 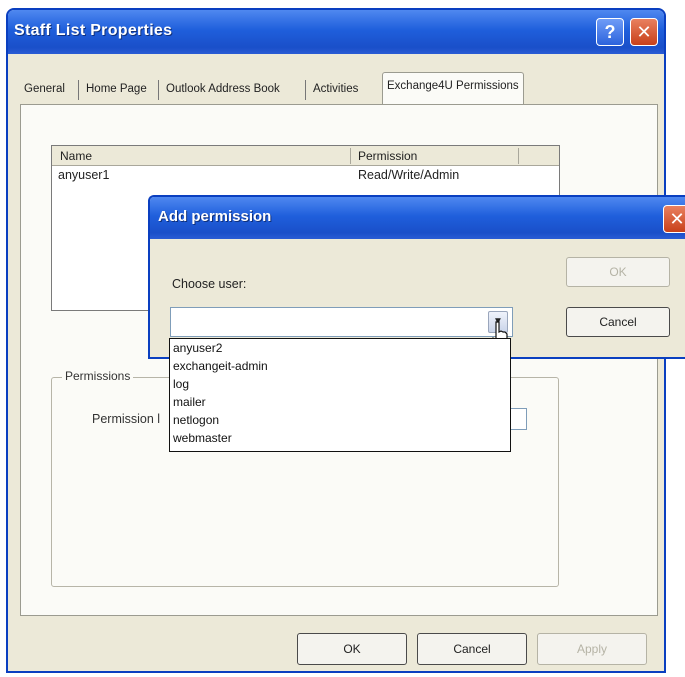 I want to click on tab-activities: Activities, so click(x=335, y=90).